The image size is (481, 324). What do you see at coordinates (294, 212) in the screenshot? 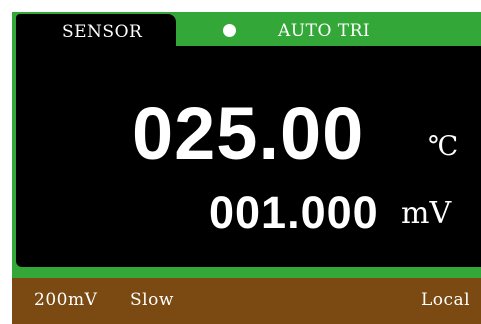
I see `secondary-reading: 001.000` at bounding box center [294, 212].